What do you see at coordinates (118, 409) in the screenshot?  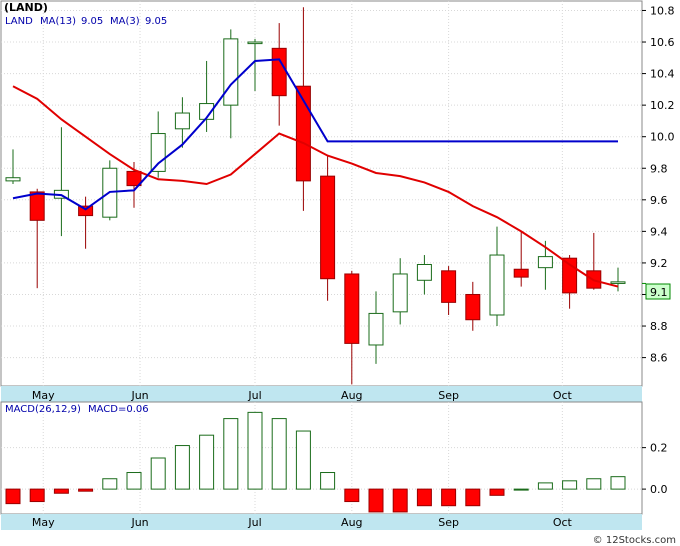 I see `macd-legend-value: MACD=0.06` at bounding box center [118, 409].